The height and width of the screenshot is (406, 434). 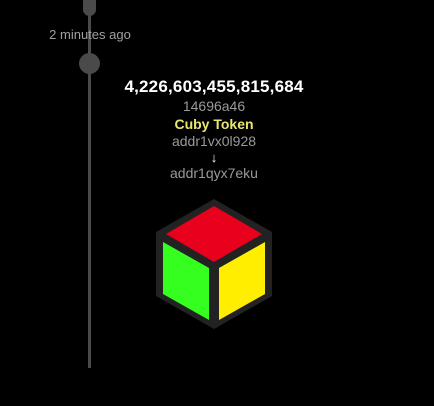 I want to click on timeline-previous-node, so click(x=89, y=8).